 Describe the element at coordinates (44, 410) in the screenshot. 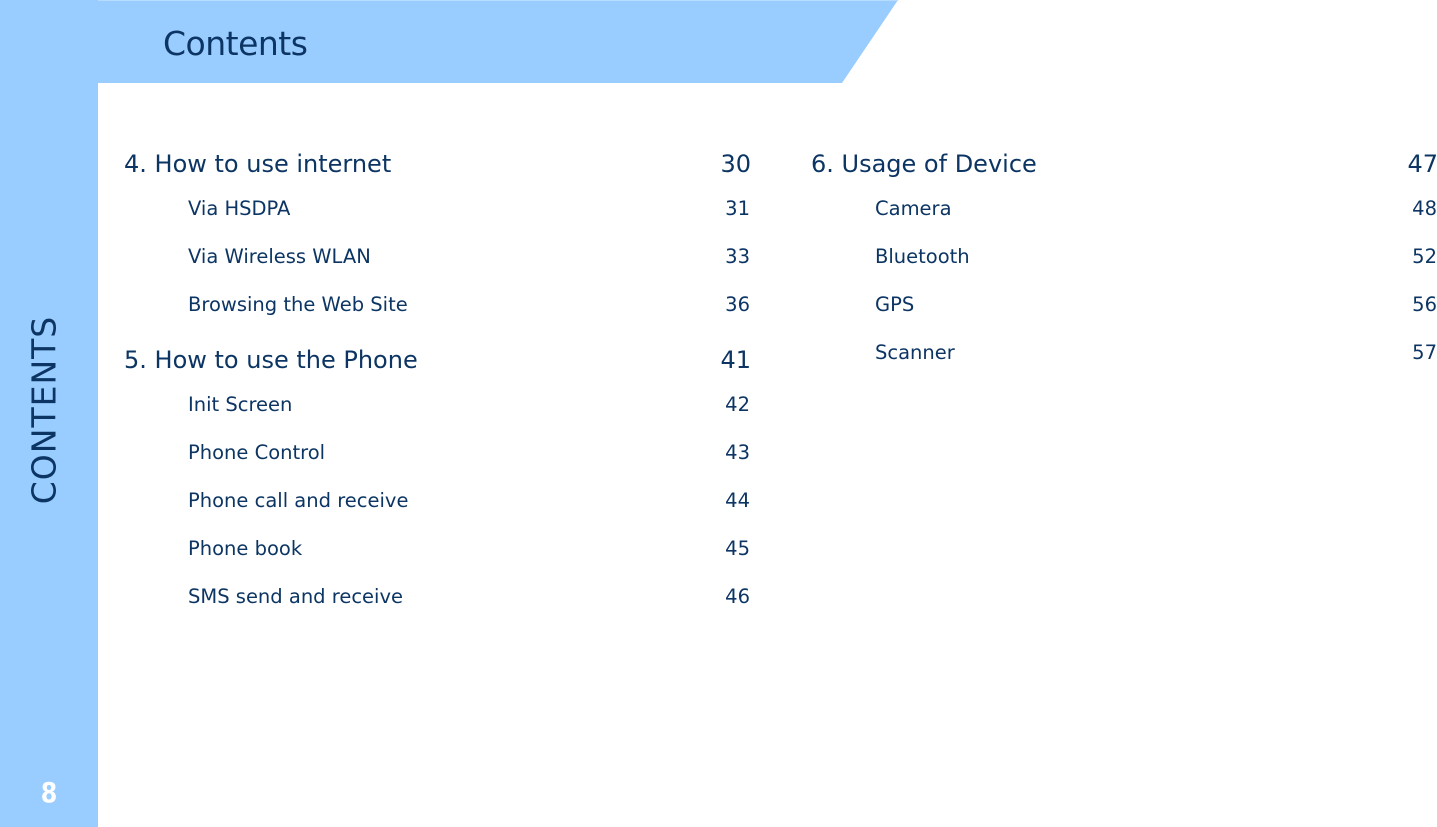

I see `side-section-label: CONTENTS` at that location.